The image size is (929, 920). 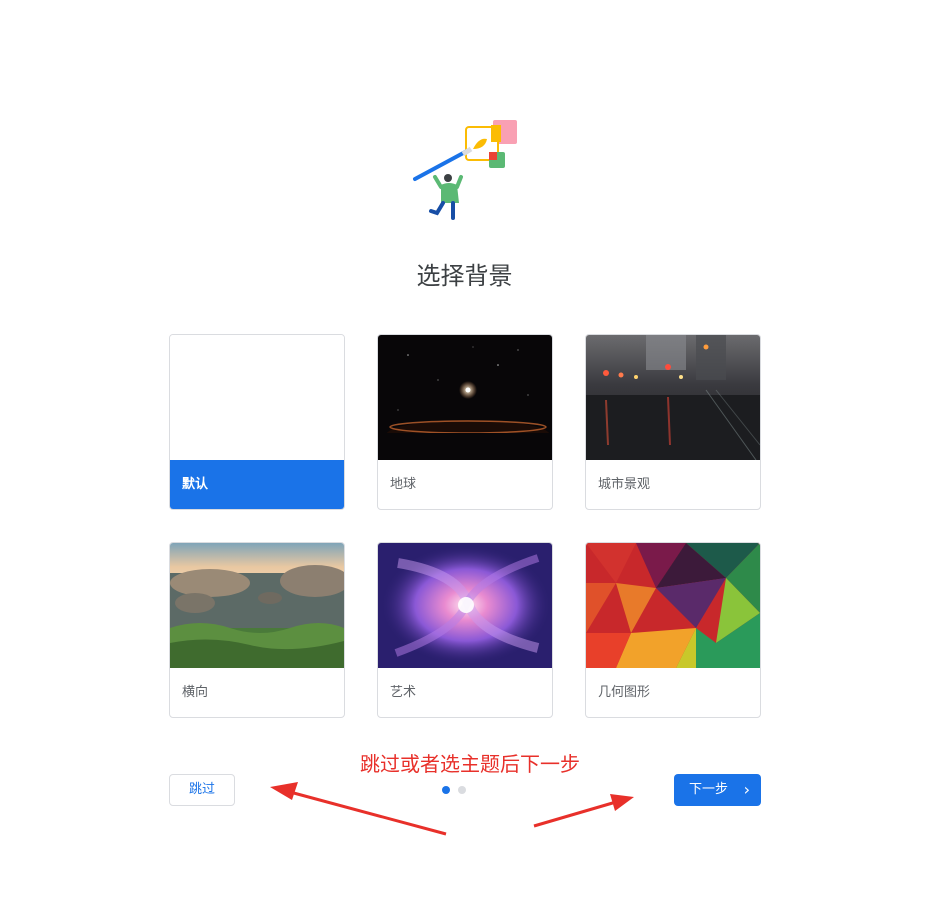 I want to click on background-card-cityscape: 城市景观, so click(x=673, y=422).